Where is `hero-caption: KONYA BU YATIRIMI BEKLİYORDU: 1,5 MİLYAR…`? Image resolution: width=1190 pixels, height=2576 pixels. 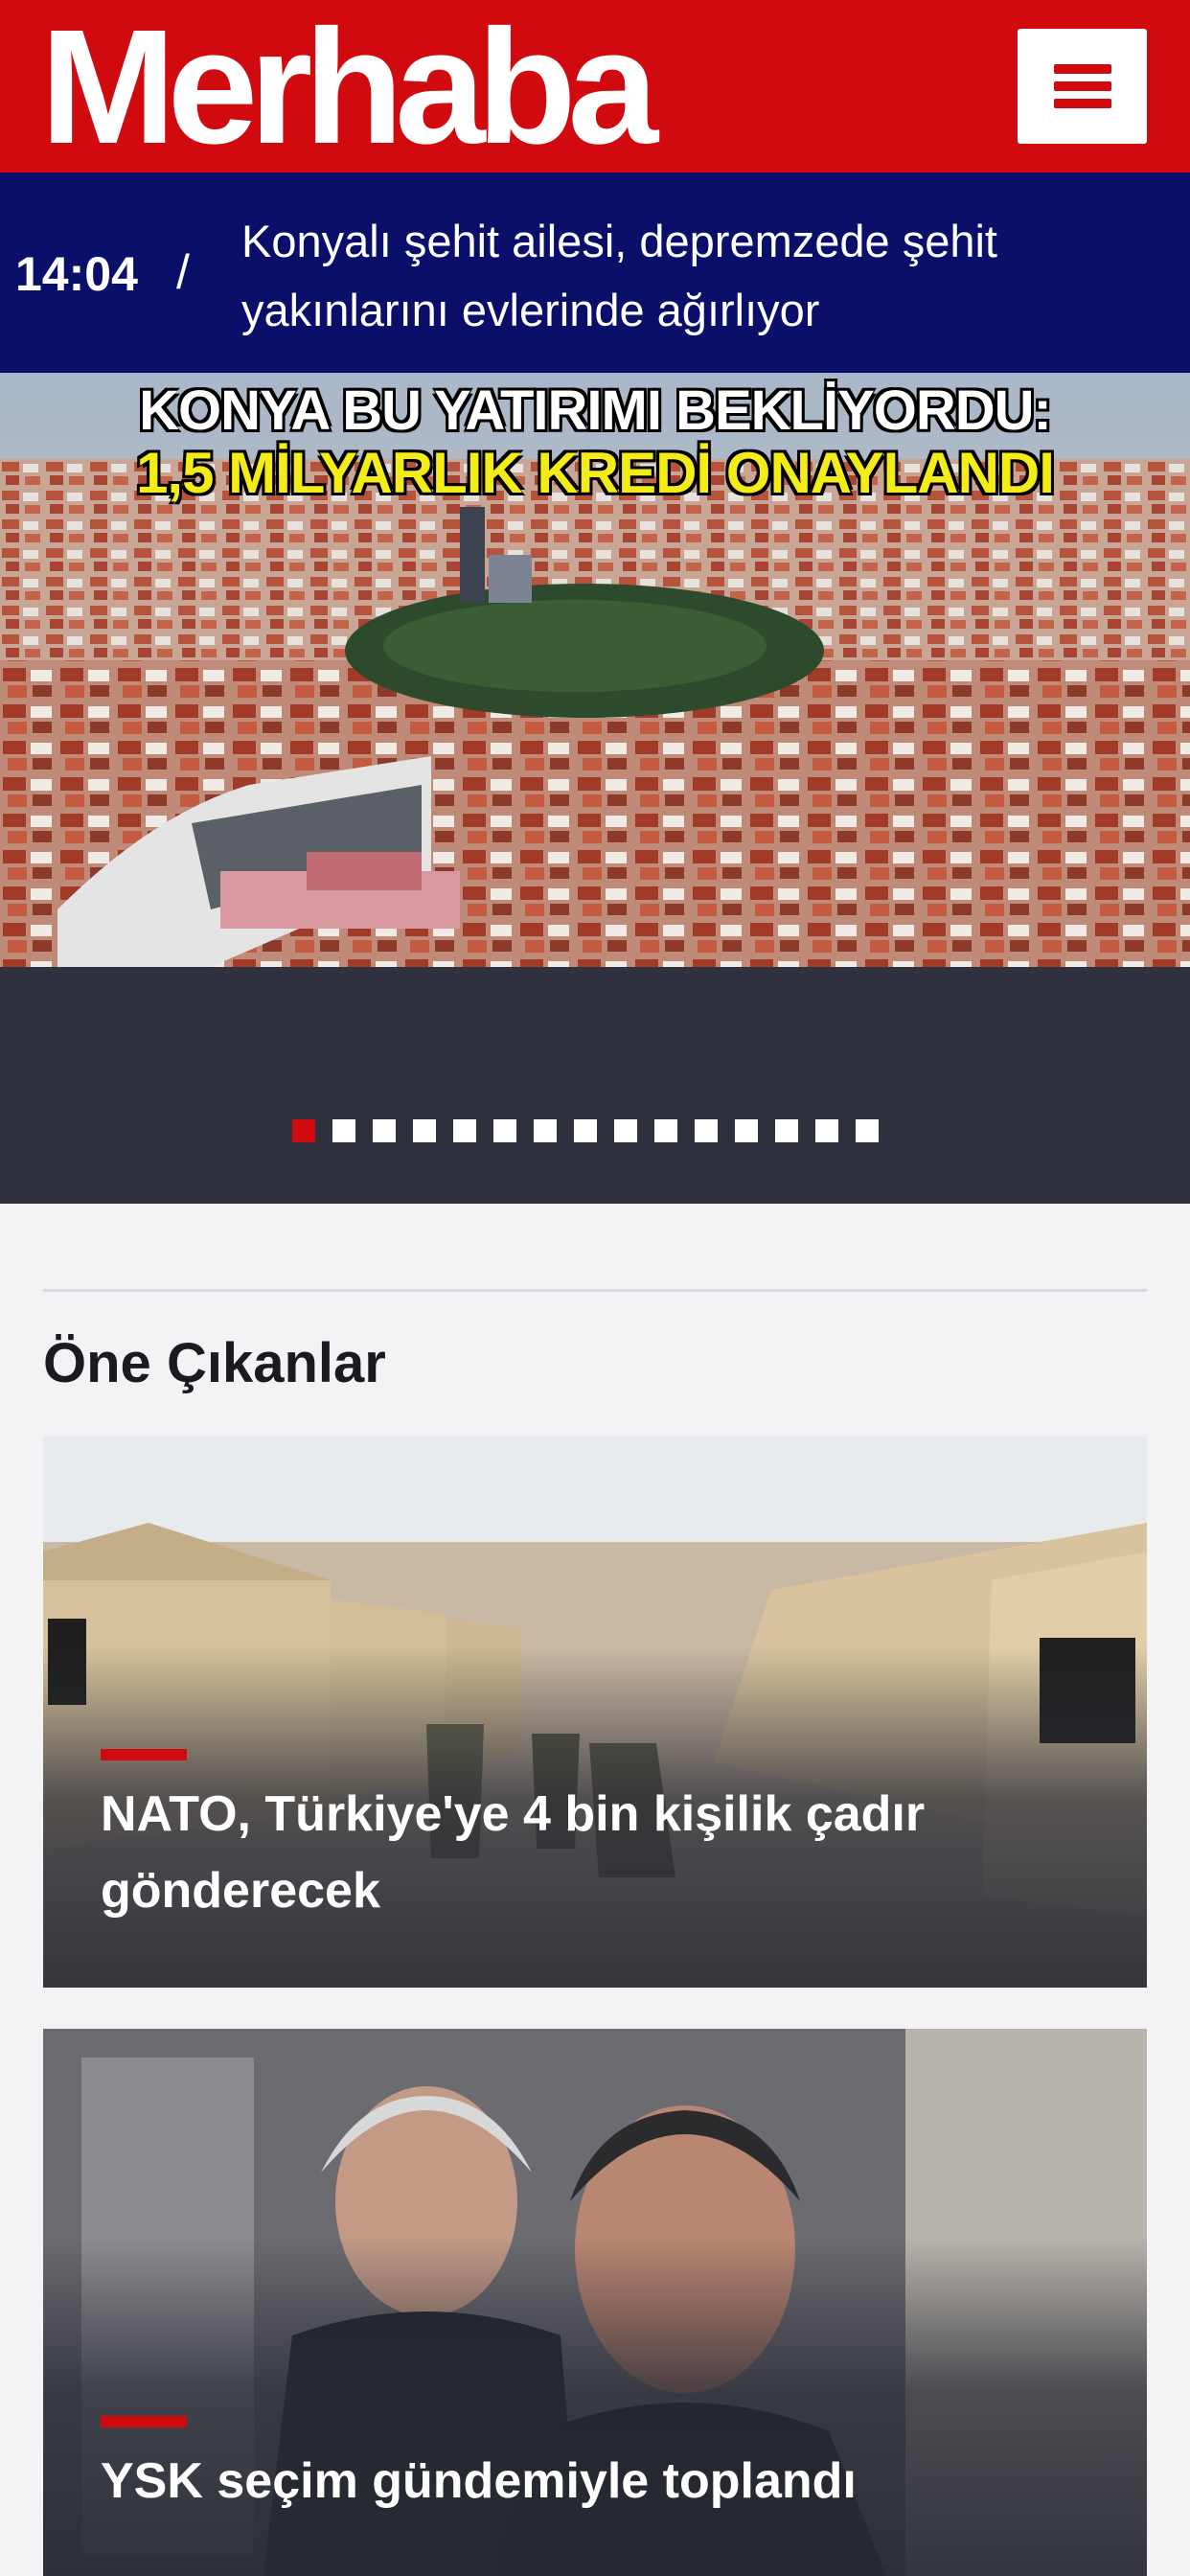 hero-caption: KONYA BU YATIRIMI BEKLİYORDU: 1,5 MİLYAR… is located at coordinates (595, 443).